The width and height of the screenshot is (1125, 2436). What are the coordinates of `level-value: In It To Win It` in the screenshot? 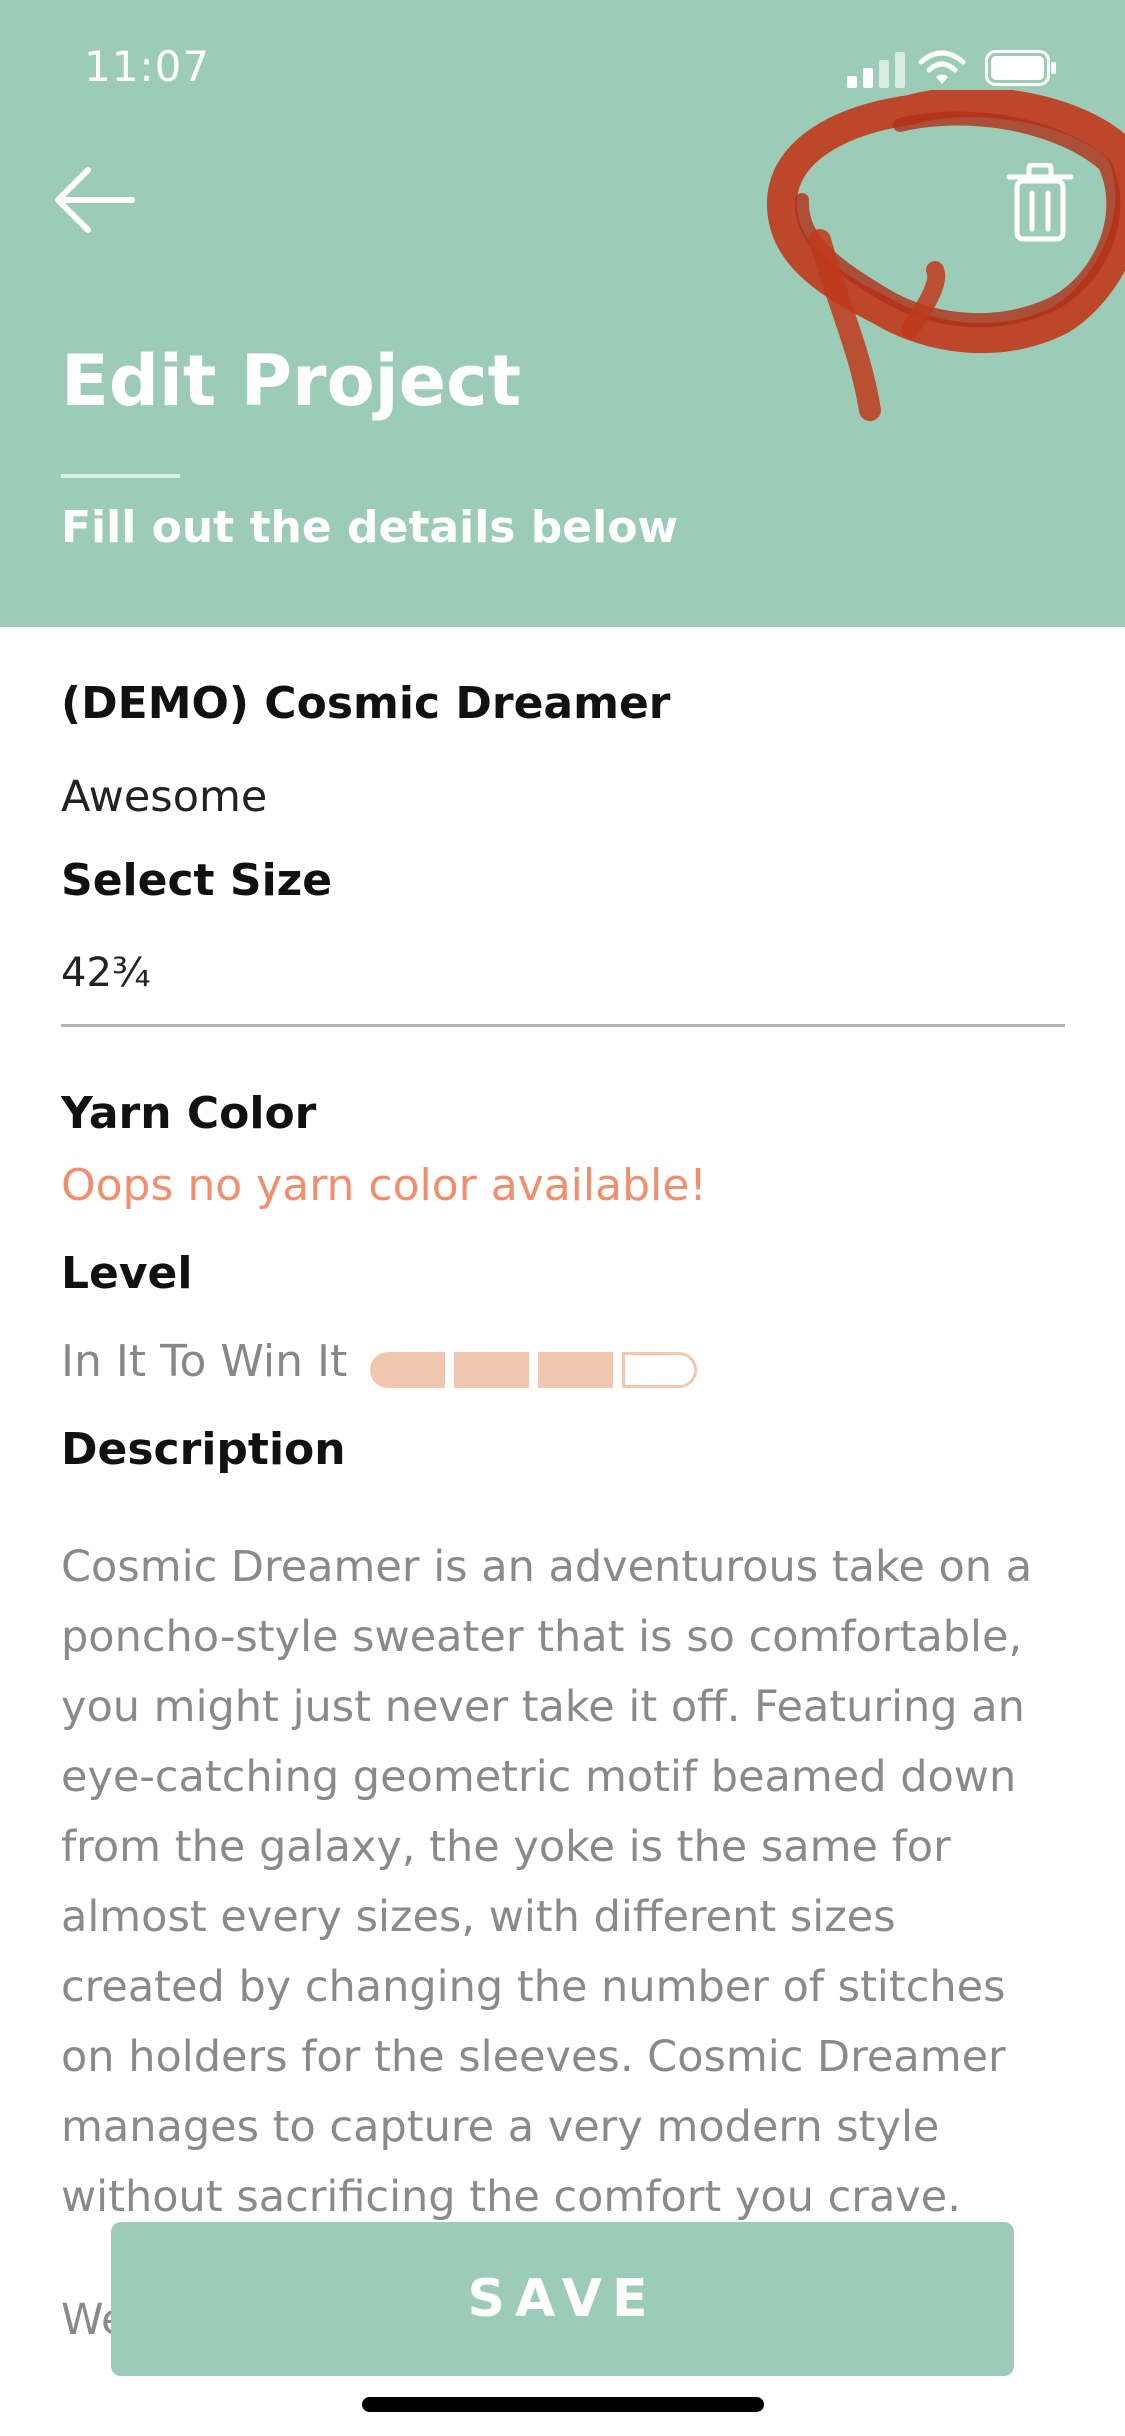 It's located at (204, 1361).